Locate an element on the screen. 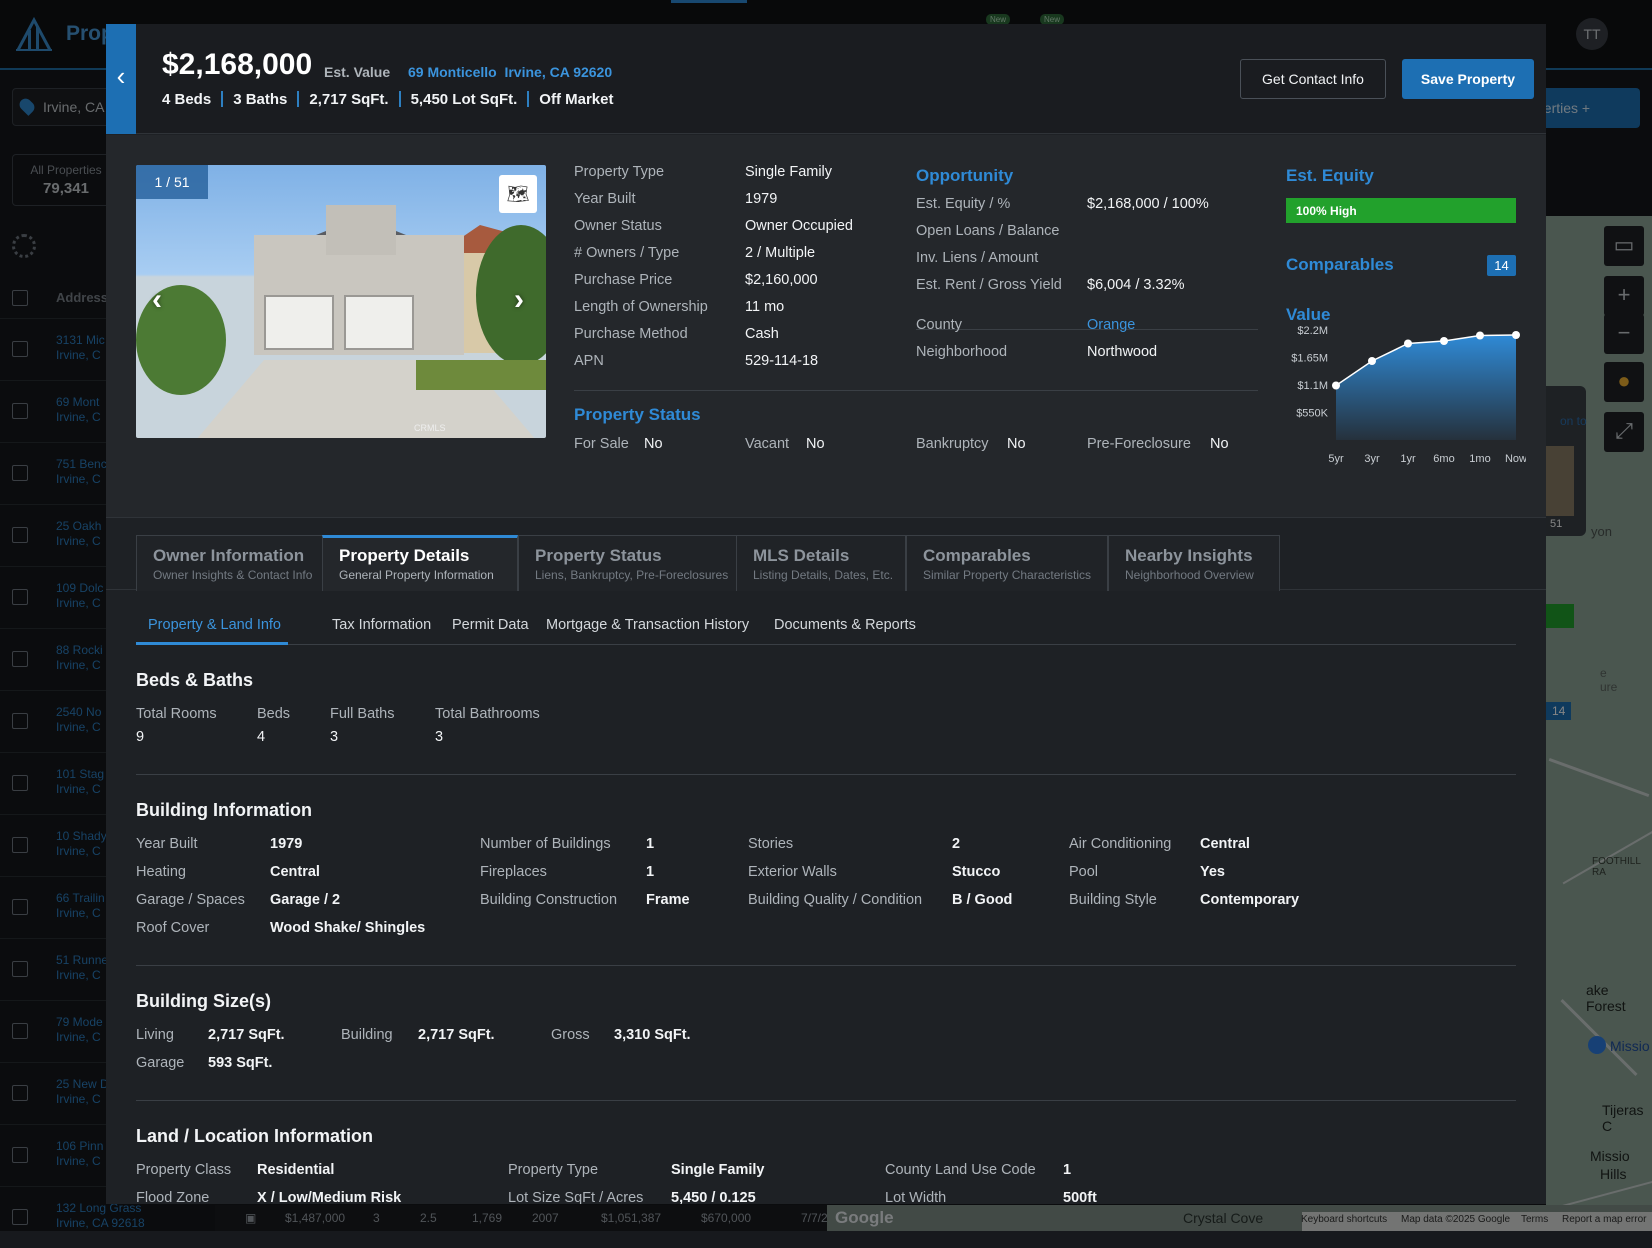 Image resolution: width=1652 pixels, height=1248 pixels. field-value: Wood Shake/ Shingles is located at coordinates (348, 928).